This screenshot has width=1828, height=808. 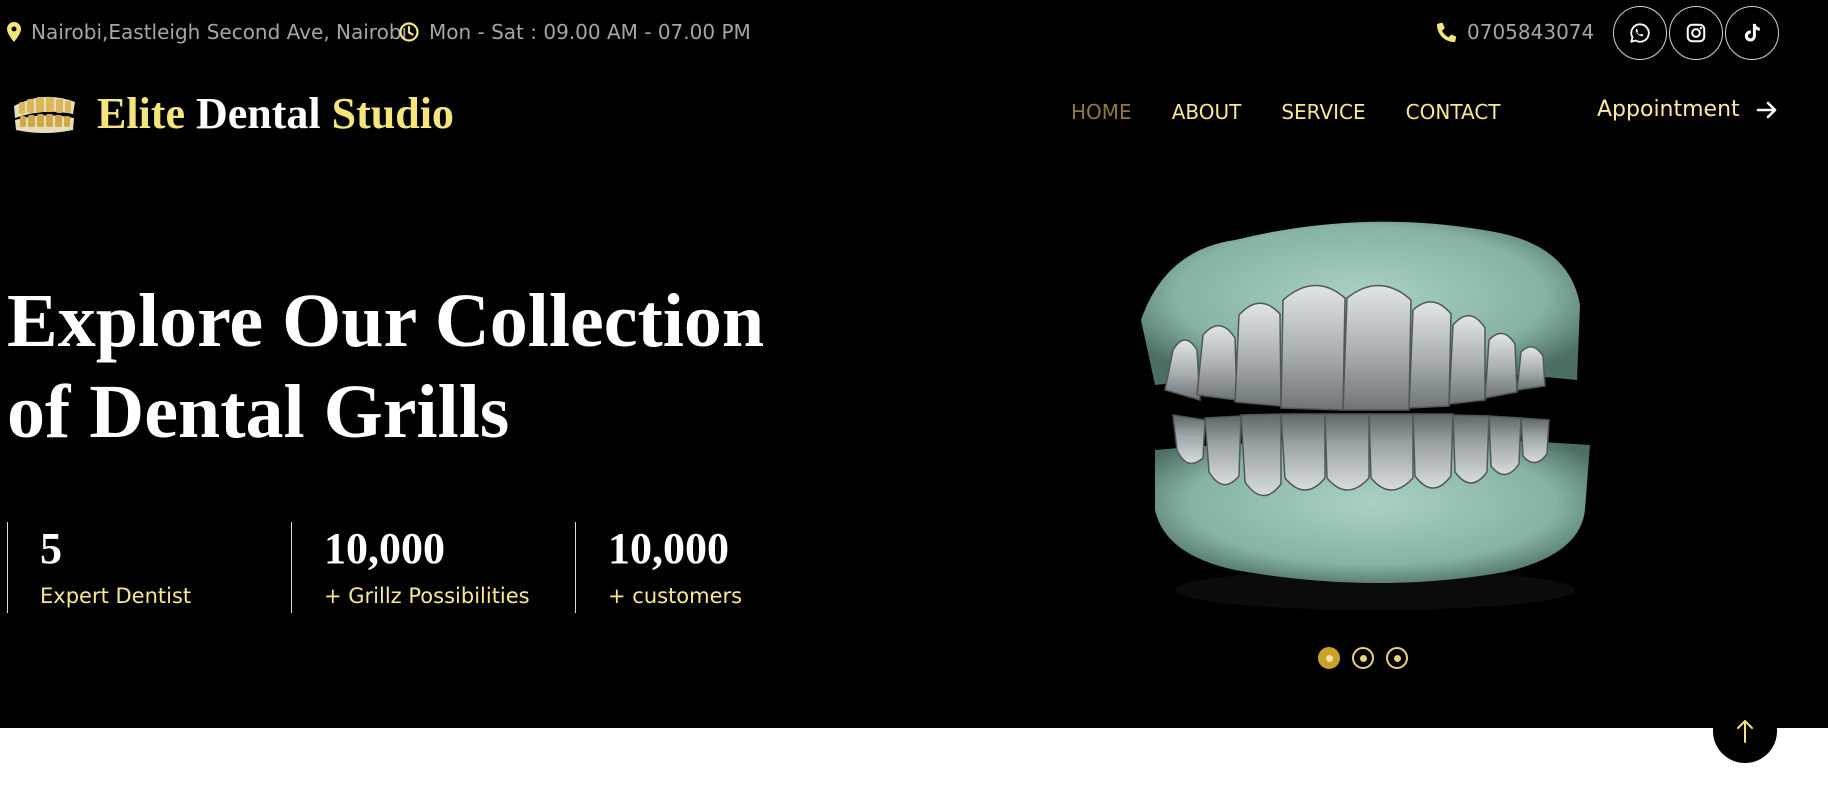 I want to click on brand-word-elite: Elite, so click(x=141, y=113).